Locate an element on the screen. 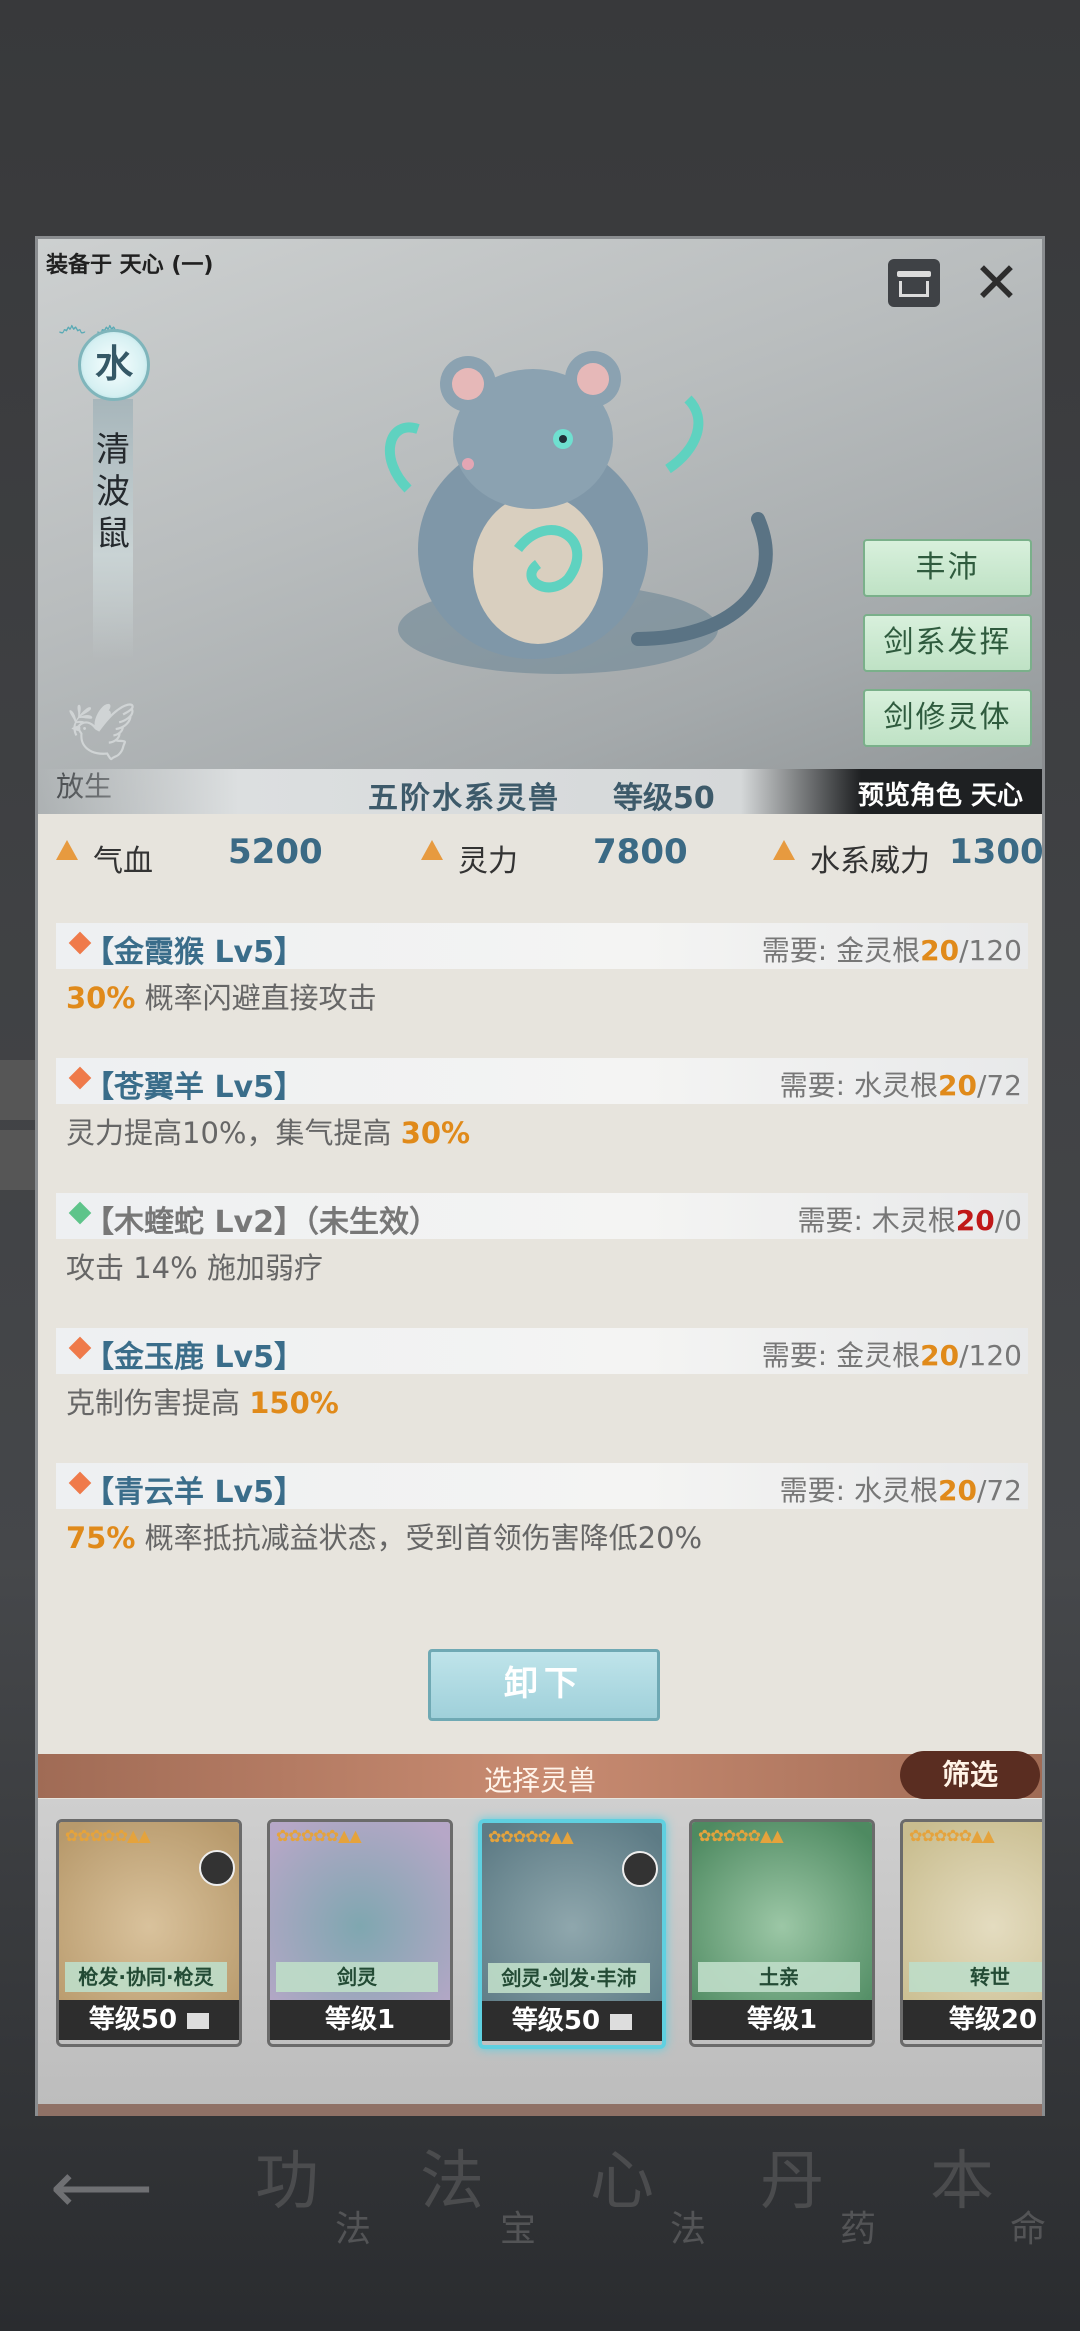 This screenshot has width=1080, height=2331. trait-button-jianxiulingti: 剑修灵体 is located at coordinates (947, 718).